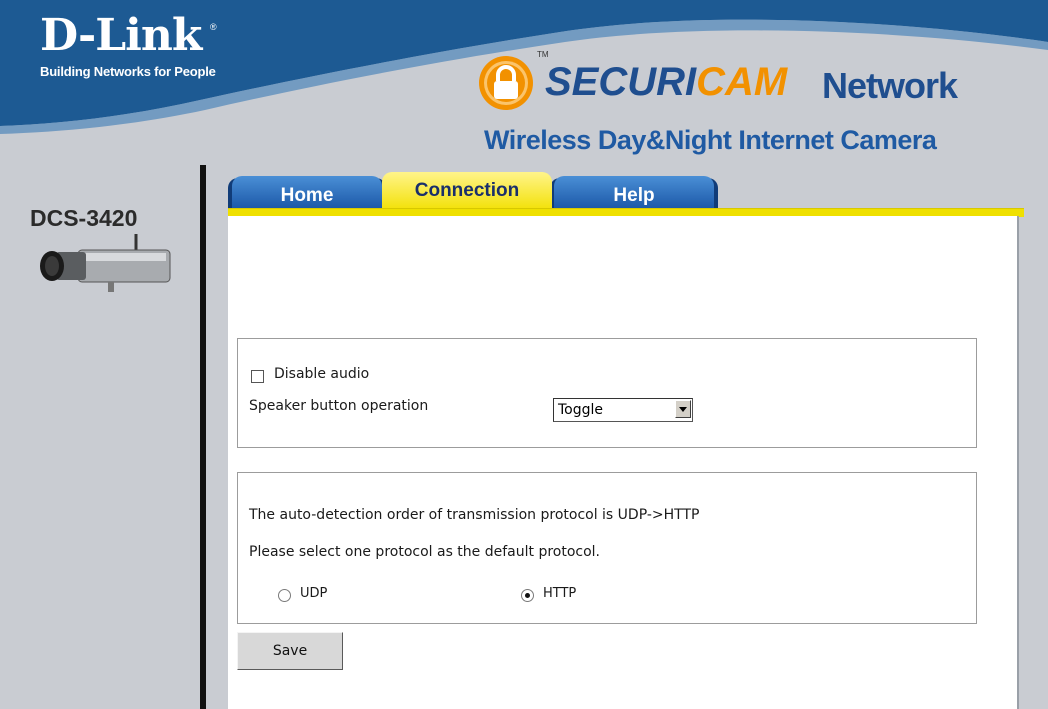 The height and width of the screenshot is (709, 1048). Describe the element at coordinates (322, 374) in the screenshot. I see `disable-audio-label: Disable audio` at that location.